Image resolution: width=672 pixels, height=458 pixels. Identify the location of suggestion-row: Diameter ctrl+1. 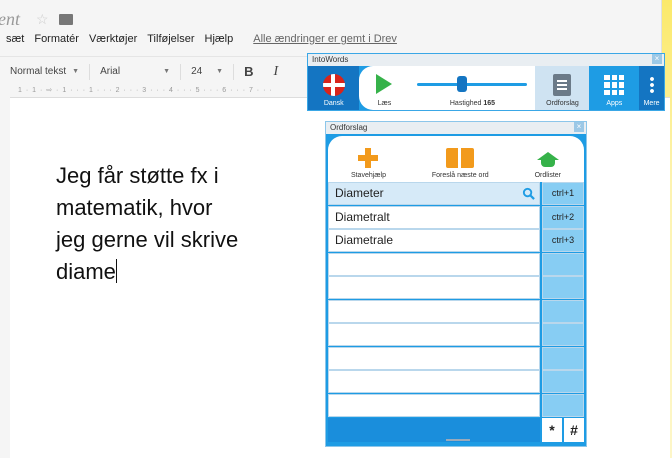
(456, 193).